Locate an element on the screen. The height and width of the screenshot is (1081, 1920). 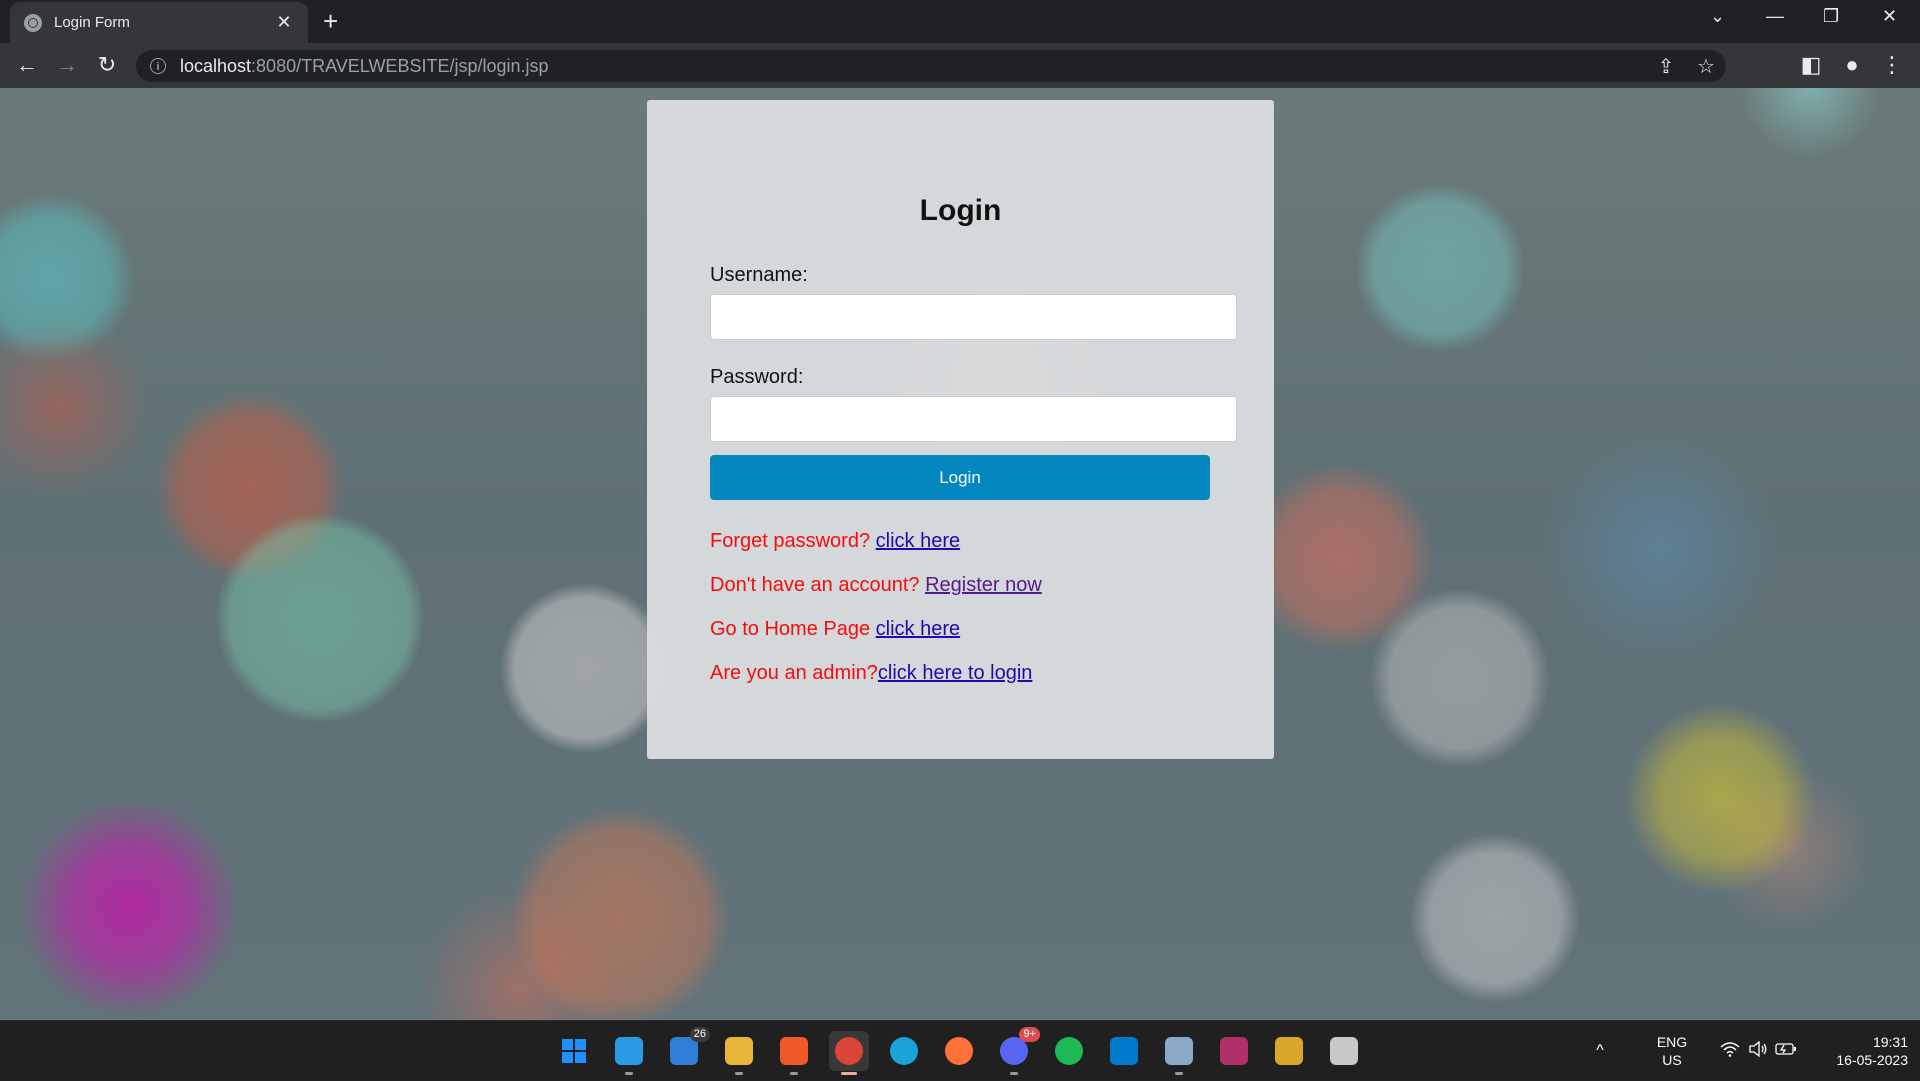
url-path: :8080/TRAVELWEBSITE/jsp/login.jsp is located at coordinates (400, 65).